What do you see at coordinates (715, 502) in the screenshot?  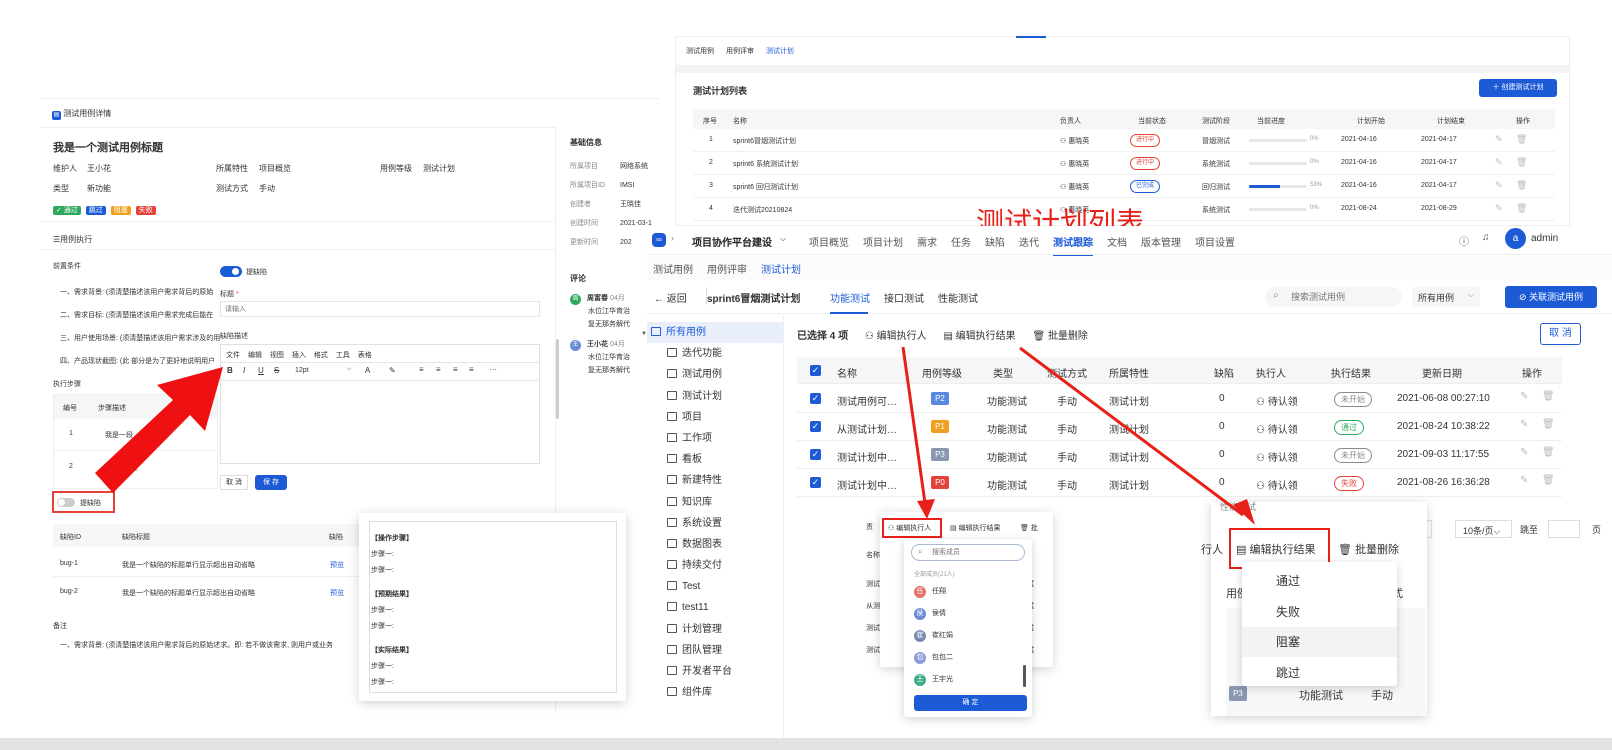 I see `tree-item: 知识库` at bounding box center [715, 502].